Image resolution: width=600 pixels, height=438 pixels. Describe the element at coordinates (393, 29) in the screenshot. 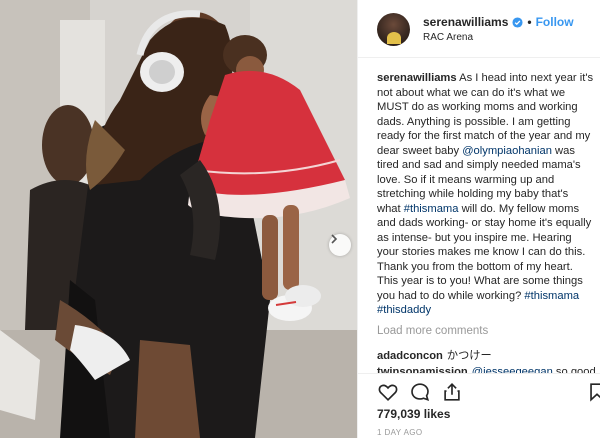

I see `avatar` at that location.